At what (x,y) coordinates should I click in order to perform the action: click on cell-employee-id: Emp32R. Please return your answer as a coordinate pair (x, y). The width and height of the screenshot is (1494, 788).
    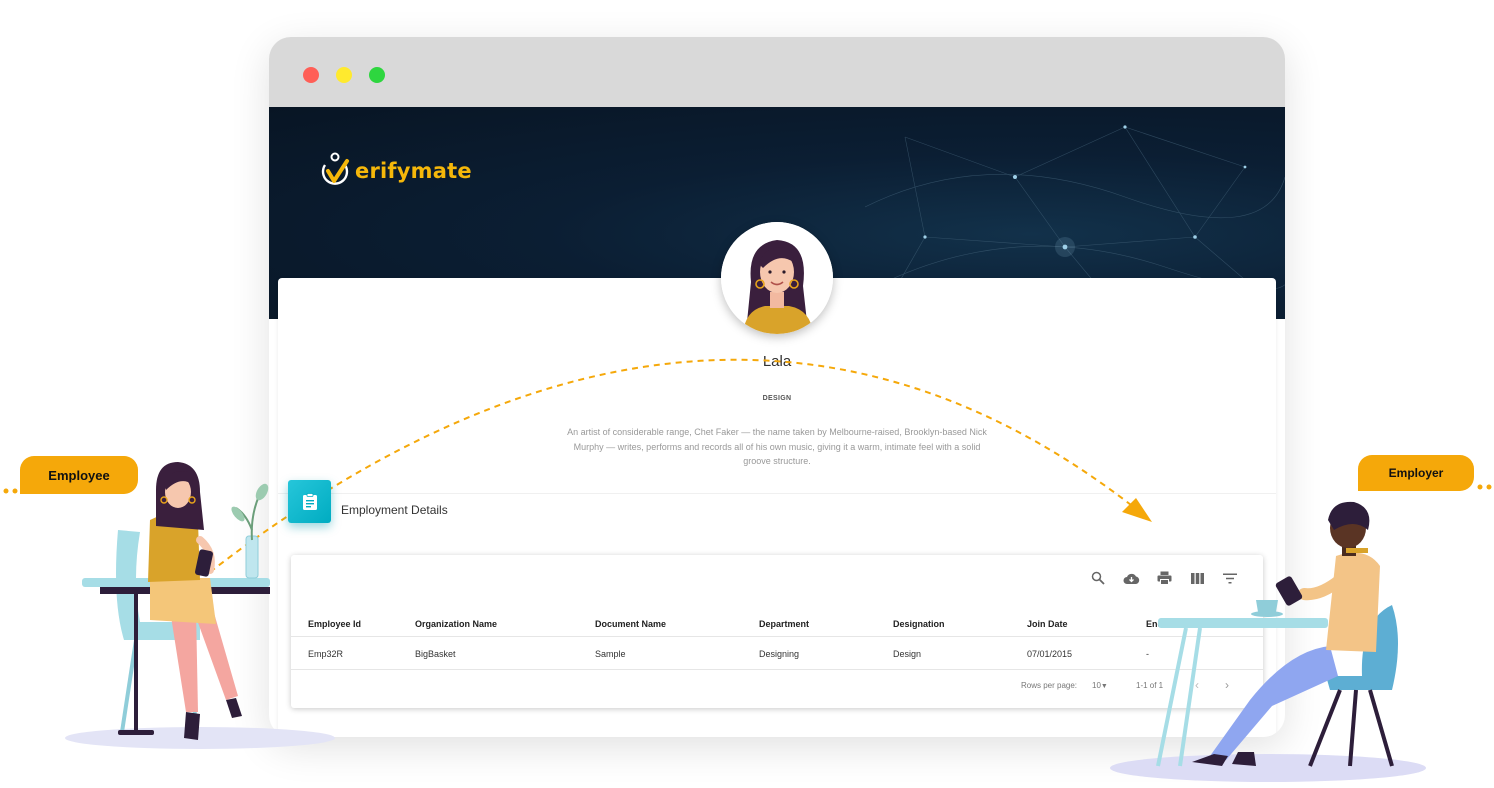
    Looking at the image, I should click on (326, 654).